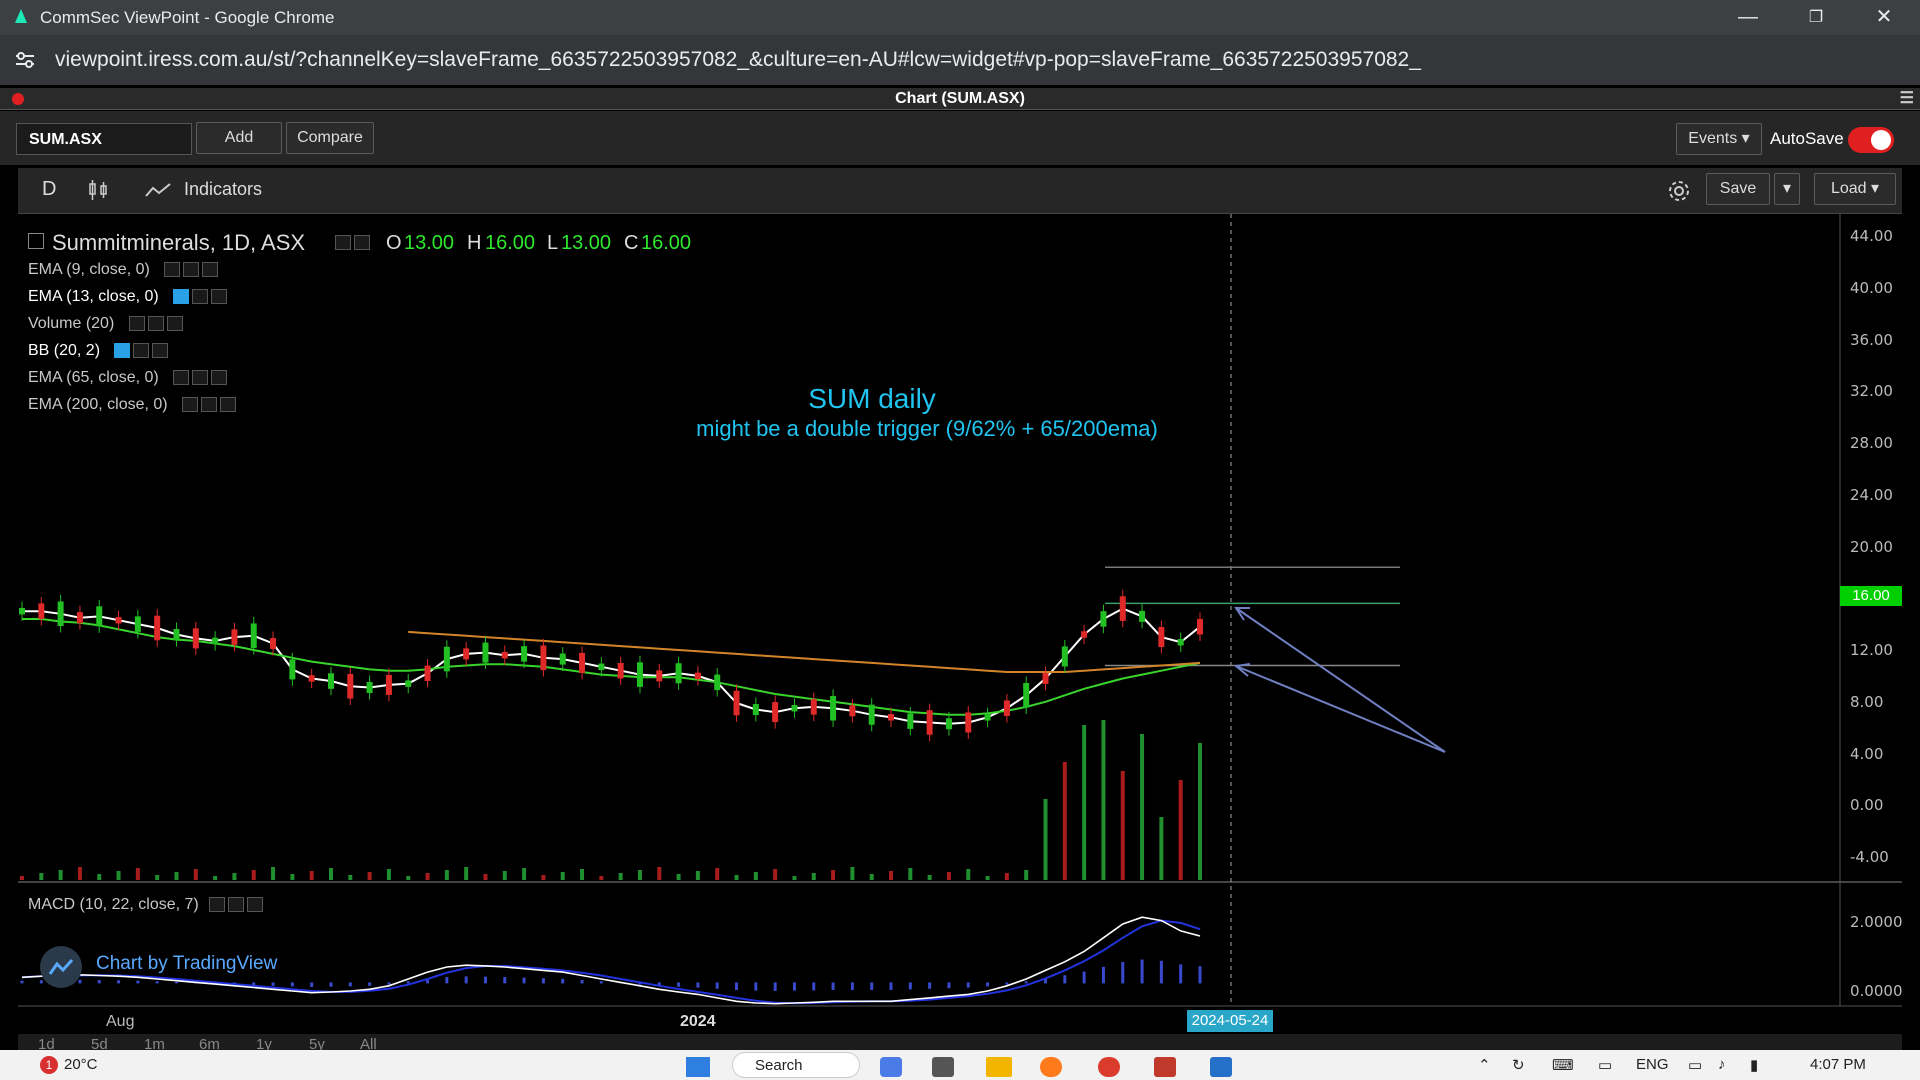 Image resolution: width=1920 pixels, height=1080 pixels. Describe the element at coordinates (796, 1065) in the screenshot. I see `taskbar-search: Search` at that location.